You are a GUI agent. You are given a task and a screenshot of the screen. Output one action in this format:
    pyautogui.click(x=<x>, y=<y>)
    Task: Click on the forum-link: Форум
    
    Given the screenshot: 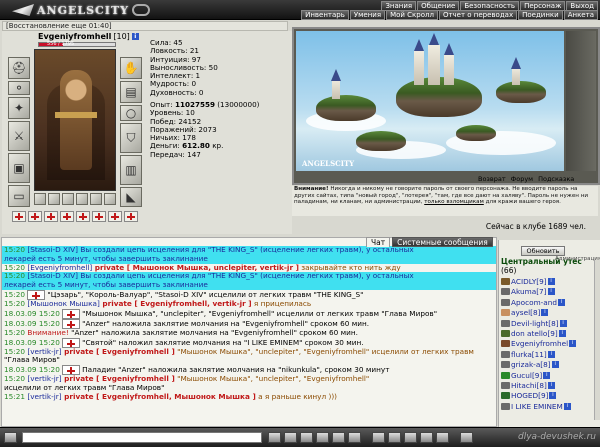 What is the action you would take?
    pyautogui.click(x=522, y=179)
    